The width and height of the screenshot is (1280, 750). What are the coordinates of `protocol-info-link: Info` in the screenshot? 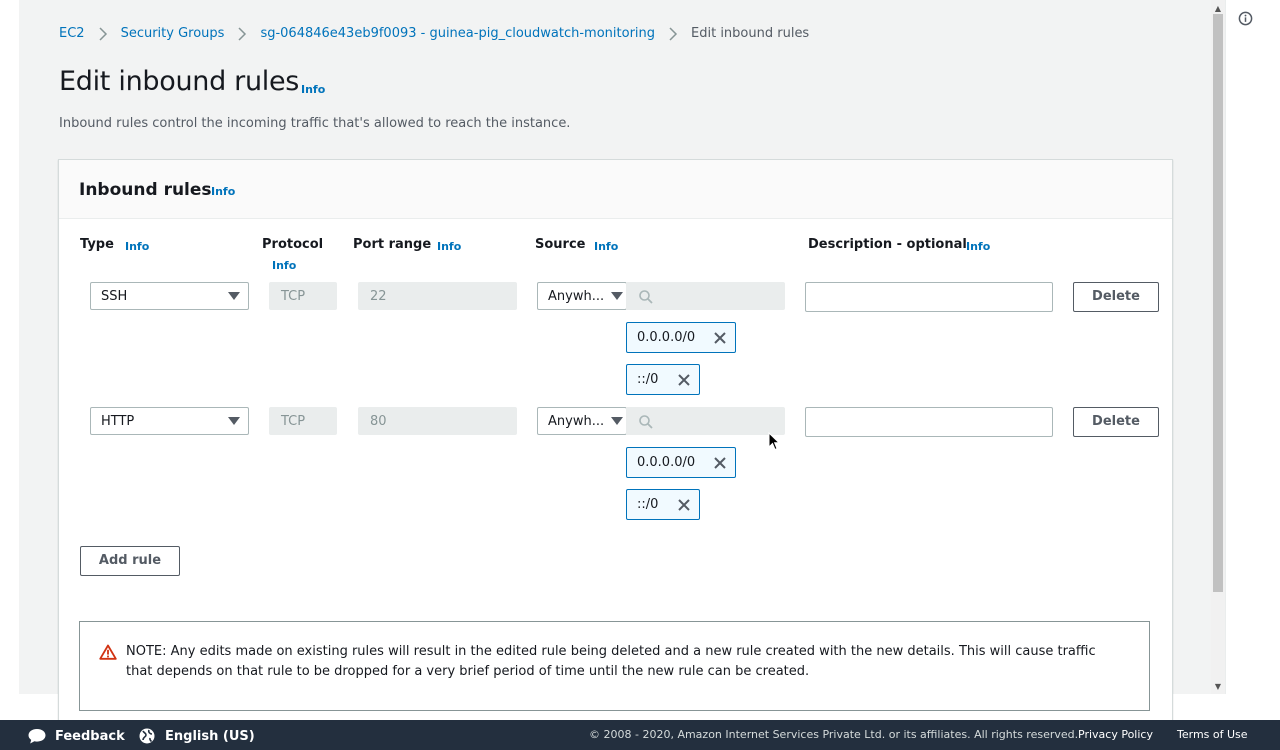 It's located at (284, 265).